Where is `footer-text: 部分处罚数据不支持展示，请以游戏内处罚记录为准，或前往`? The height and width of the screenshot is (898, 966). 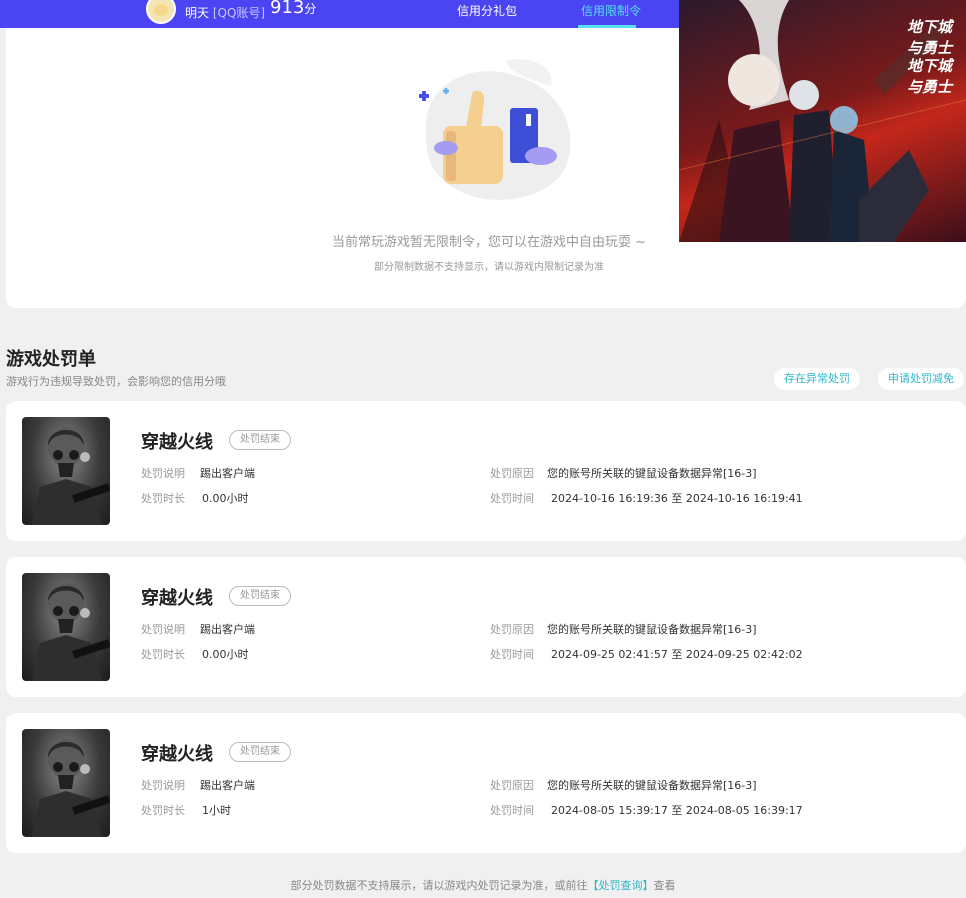
footer-text: 部分处罚数据不支持展示，请以游戏内处罚记录为准，或前往 is located at coordinates (439, 885).